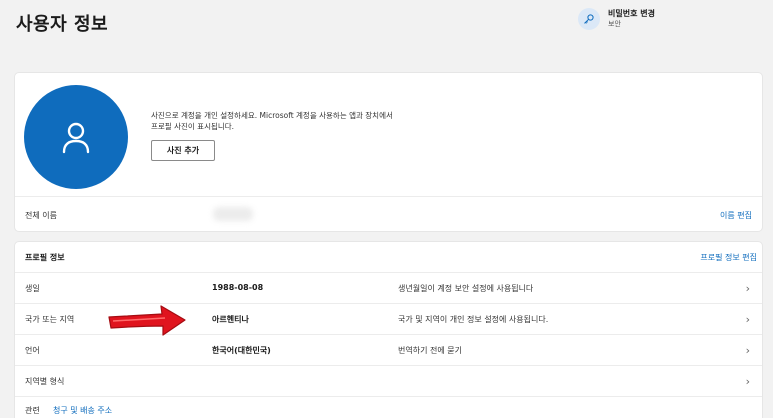  Describe the element at coordinates (233, 214) in the screenshot. I see `full-name-value-redacted` at that location.